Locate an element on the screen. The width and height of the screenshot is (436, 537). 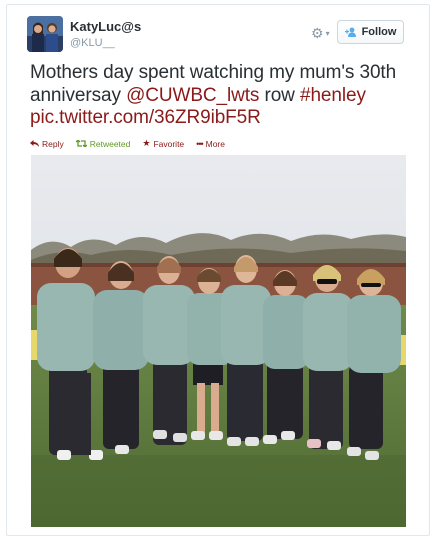
mention-link: @CUWBC_lwts is located at coordinates (192, 95).